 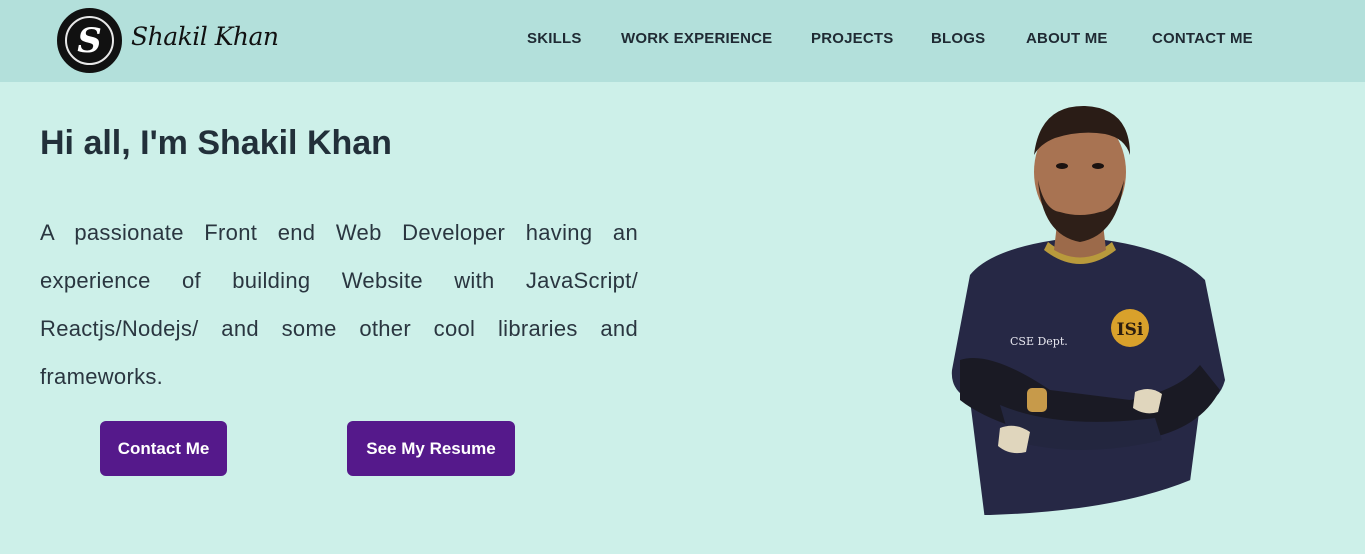 I want to click on nav-link-projects: PROJECTS, so click(x=852, y=38).